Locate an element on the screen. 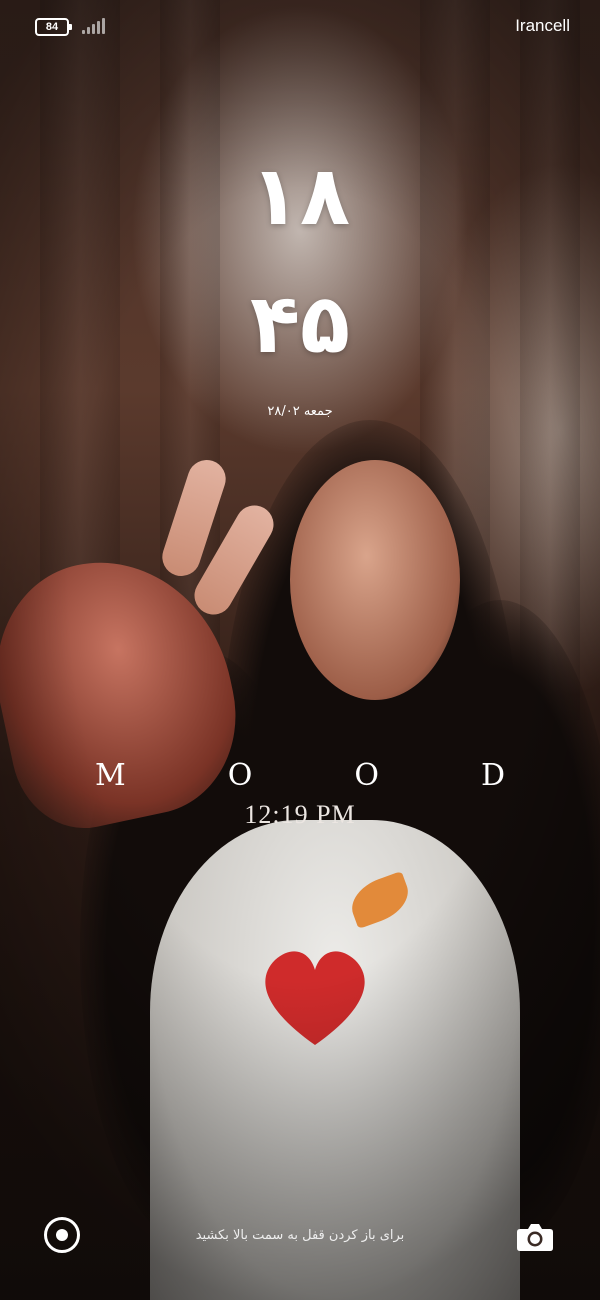 This screenshot has width=600, height=1300. mood-letter: D is located at coordinates (492, 775).